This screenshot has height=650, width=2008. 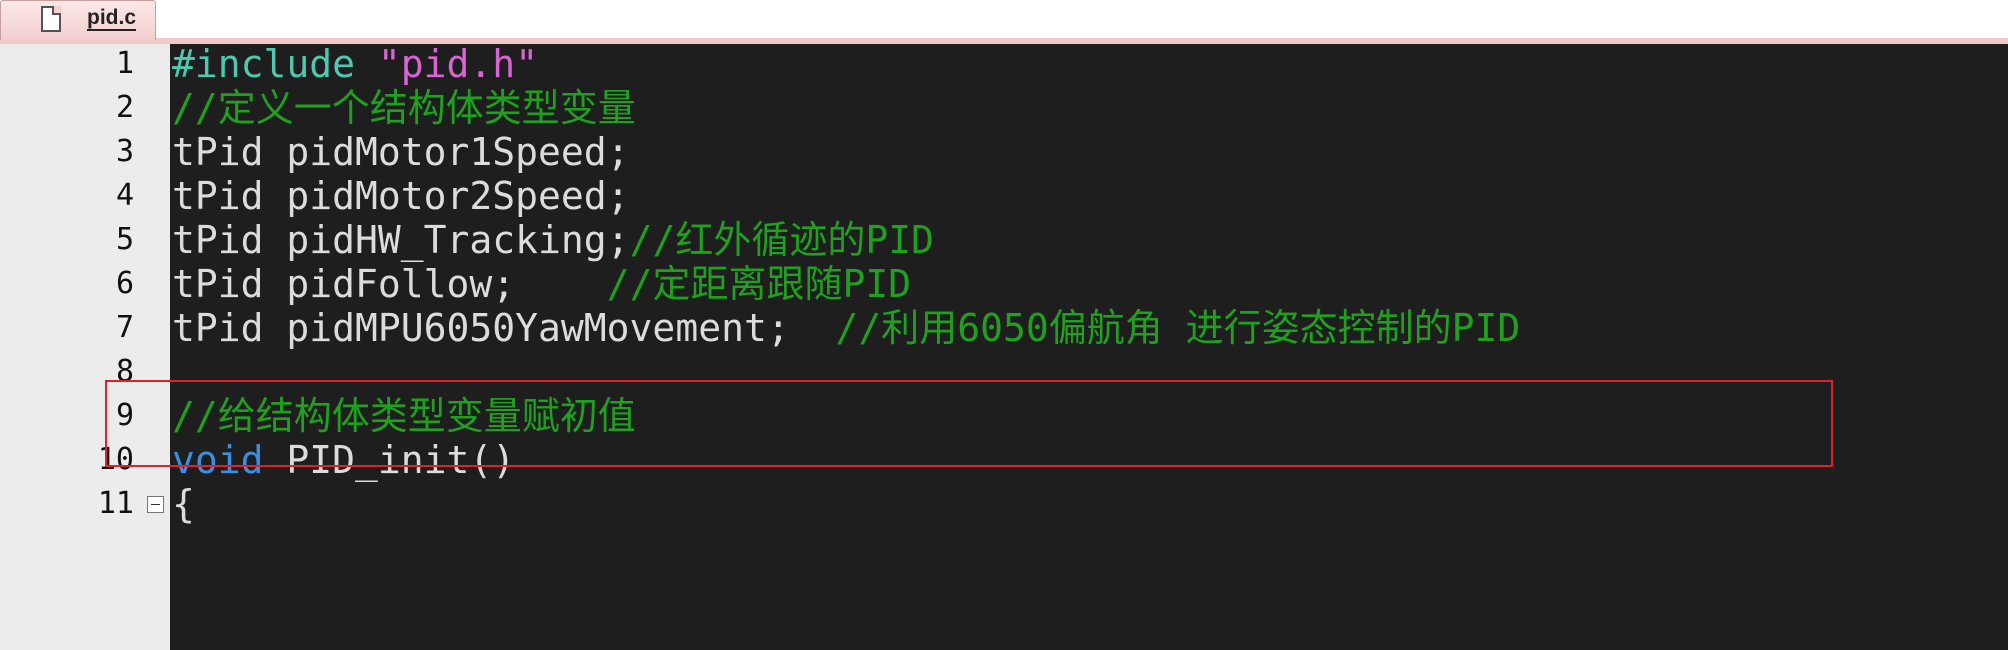 I want to click on code-line: {, so click(x=183, y=504).